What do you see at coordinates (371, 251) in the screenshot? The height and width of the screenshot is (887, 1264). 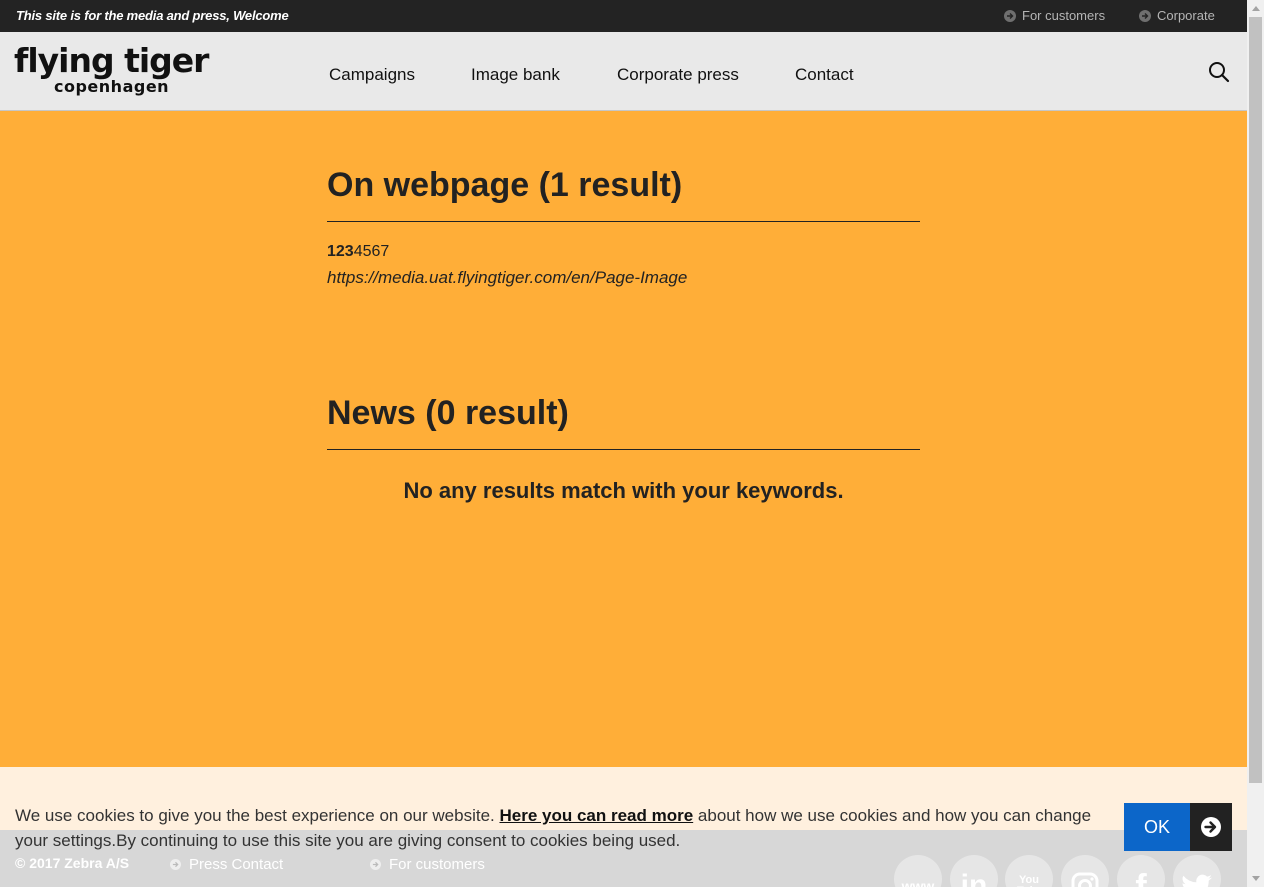 I see `result-title-rest: 4567` at bounding box center [371, 251].